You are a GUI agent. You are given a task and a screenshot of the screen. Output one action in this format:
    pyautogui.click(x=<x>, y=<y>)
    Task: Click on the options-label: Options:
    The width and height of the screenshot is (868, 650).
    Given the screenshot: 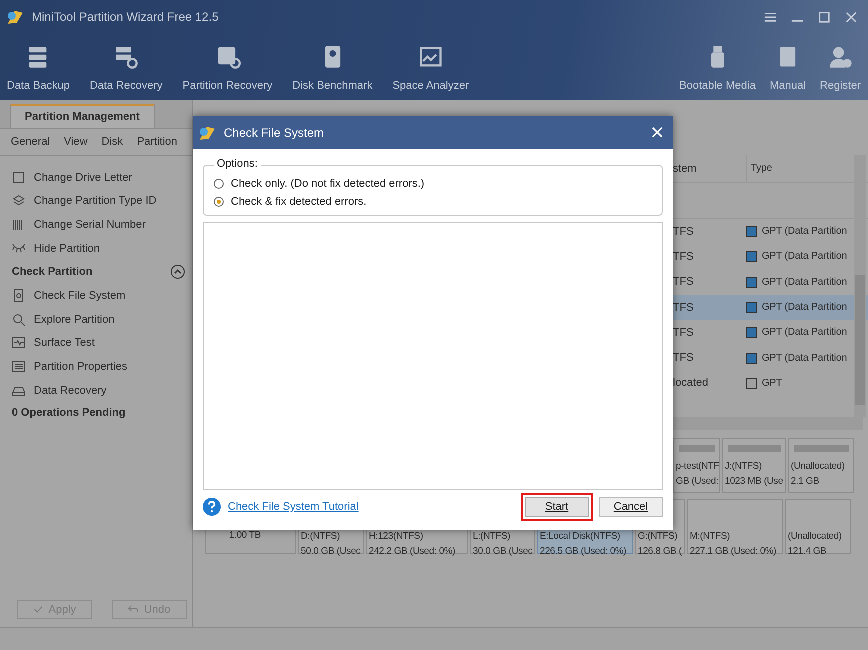 What is the action you would take?
    pyautogui.click(x=237, y=164)
    